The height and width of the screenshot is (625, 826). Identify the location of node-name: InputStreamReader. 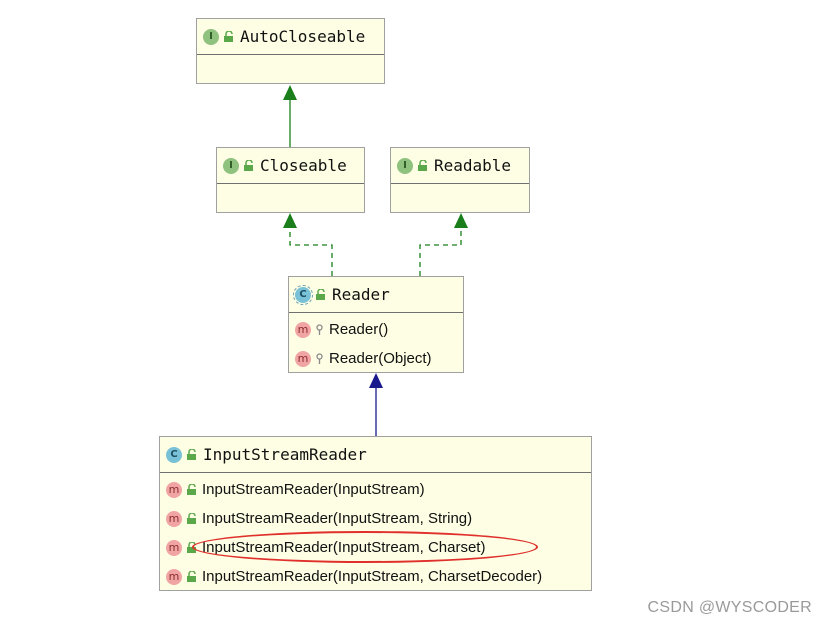
(285, 454).